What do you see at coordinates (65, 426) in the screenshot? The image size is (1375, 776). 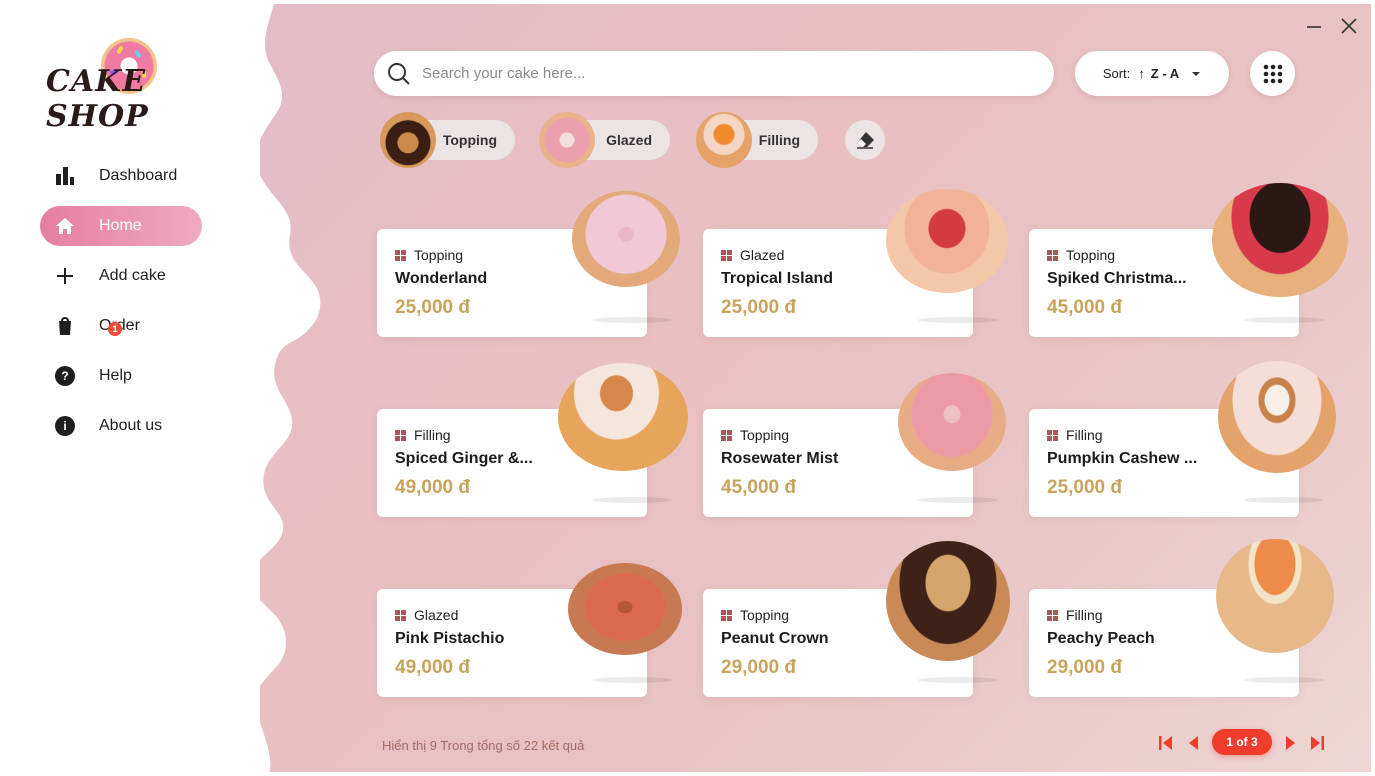 I see `info-icon: i` at bounding box center [65, 426].